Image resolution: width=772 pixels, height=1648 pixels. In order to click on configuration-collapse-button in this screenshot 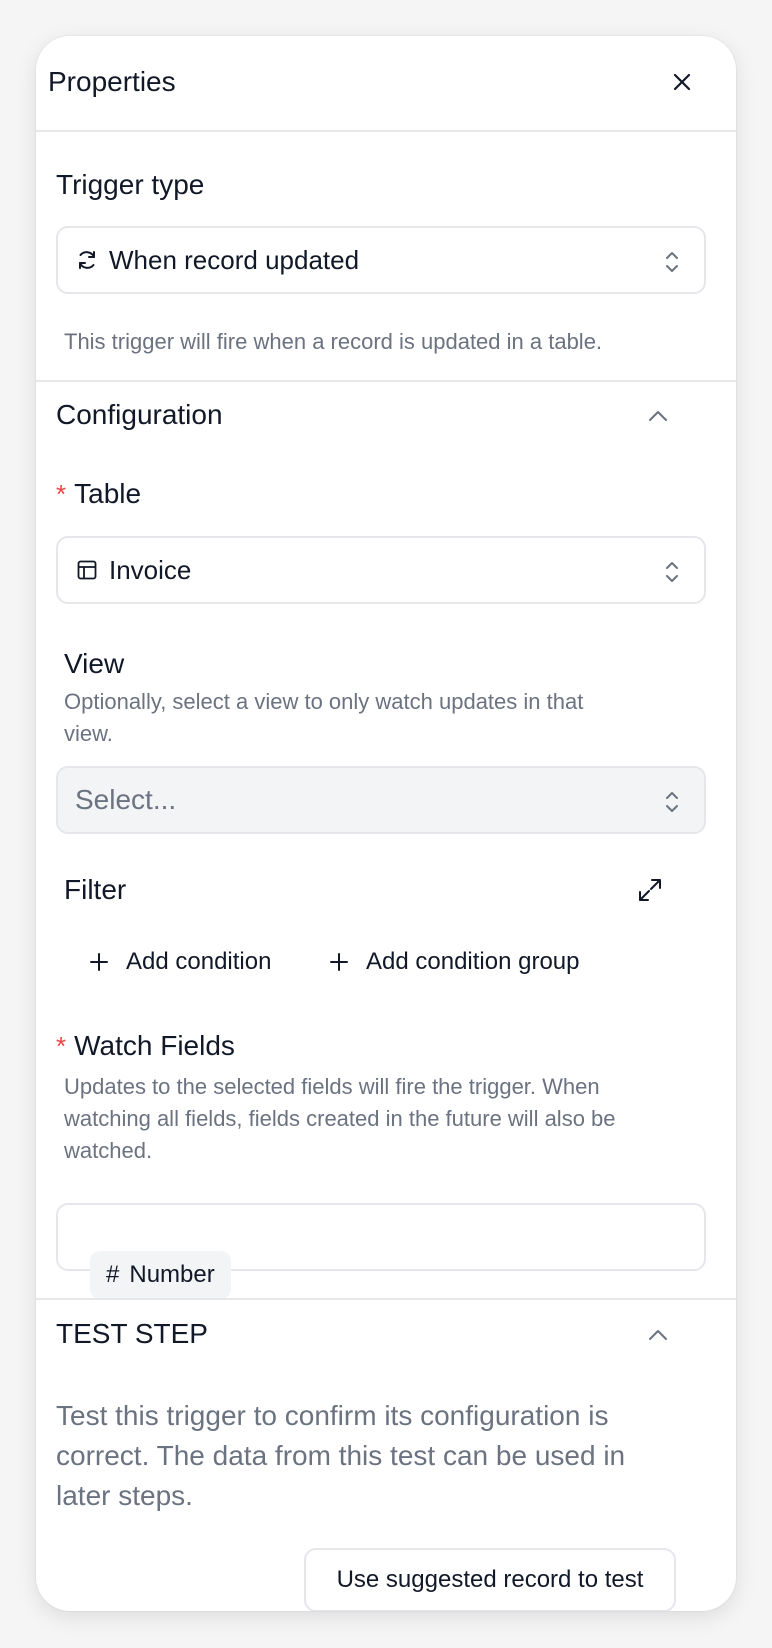, I will do `click(658, 416)`.